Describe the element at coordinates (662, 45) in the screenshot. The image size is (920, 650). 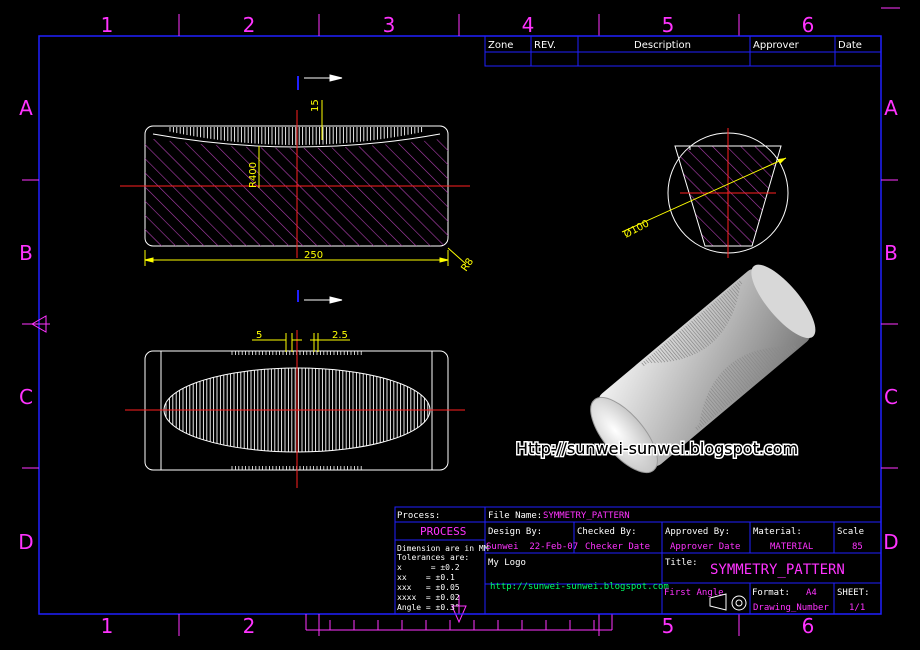
I see `rev-description-header: Description` at that location.